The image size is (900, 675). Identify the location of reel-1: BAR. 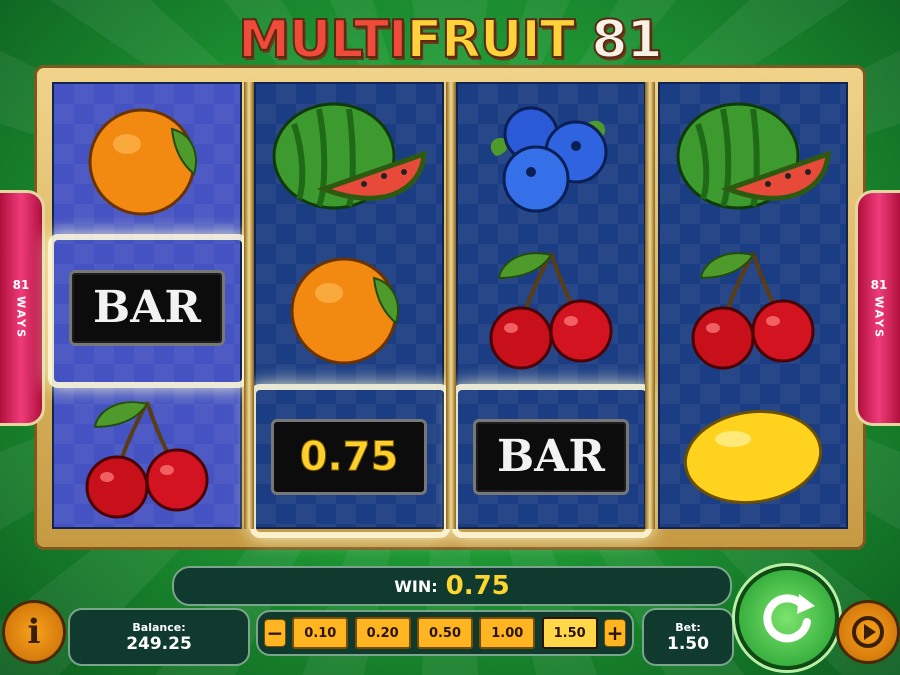
(148, 306).